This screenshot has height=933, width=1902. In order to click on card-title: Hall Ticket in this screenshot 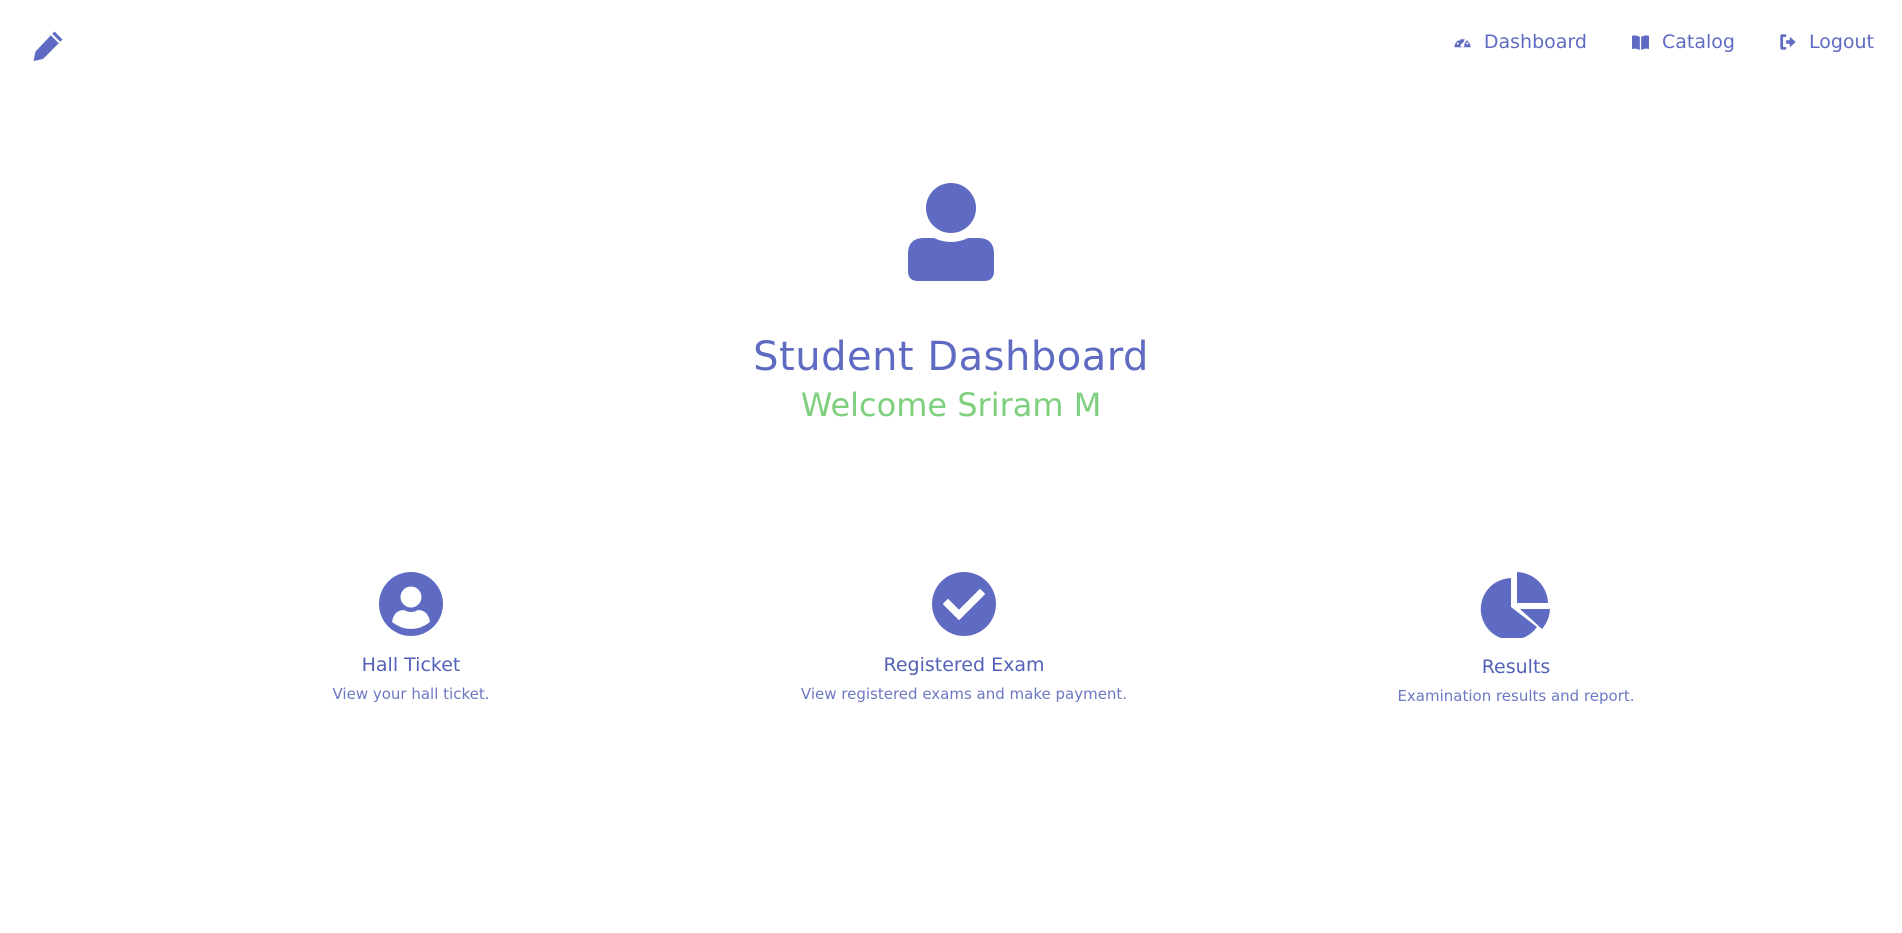, I will do `click(411, 665)`.